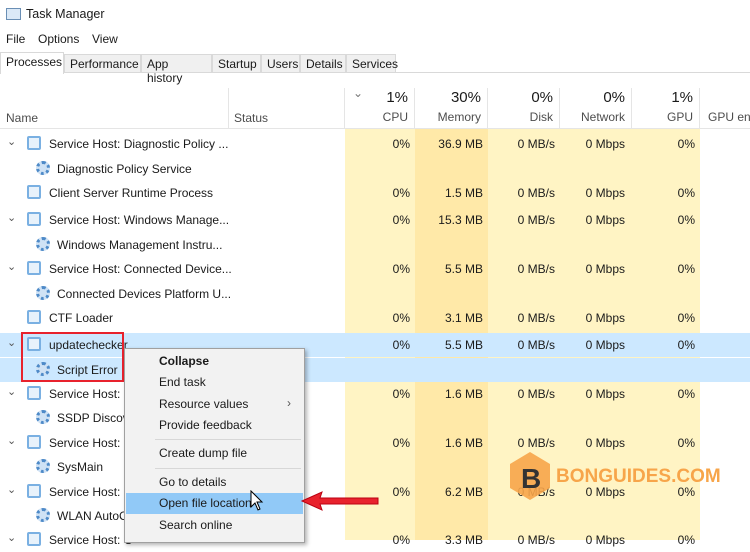 The height and width of the screenshot is (552, 750). I want to click on menu-item-collapse: Collapse, so click(214, 361).